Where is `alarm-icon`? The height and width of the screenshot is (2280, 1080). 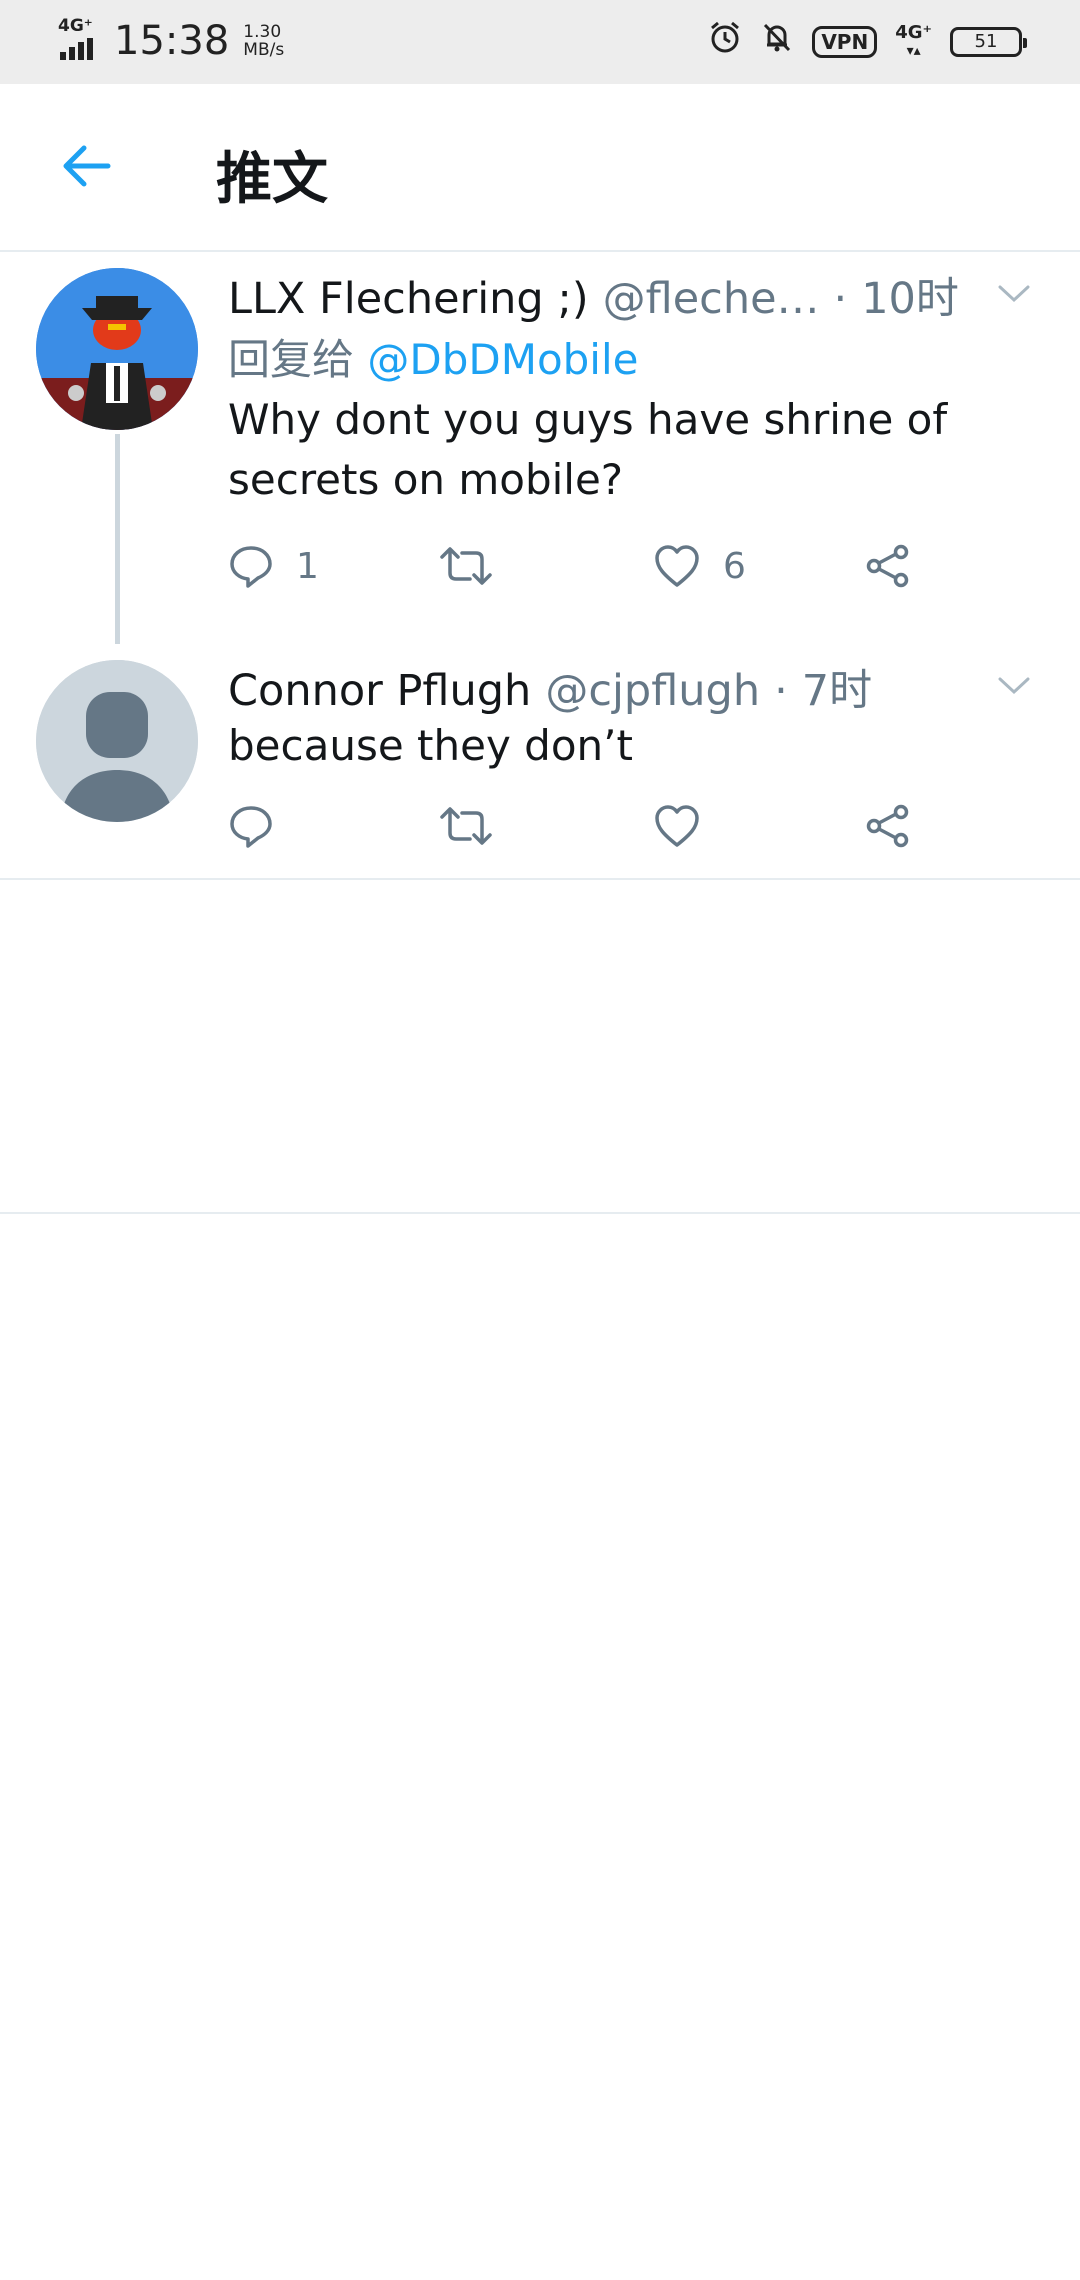 alarm-icon is located at coordinates (725, 41).